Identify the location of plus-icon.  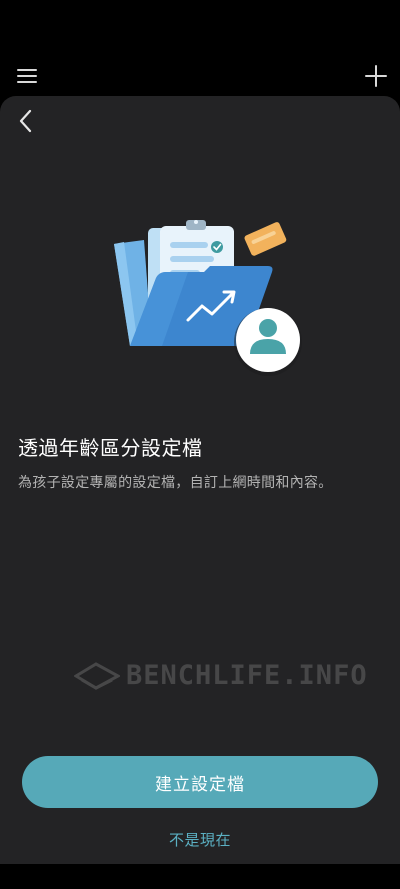
(376, 76).